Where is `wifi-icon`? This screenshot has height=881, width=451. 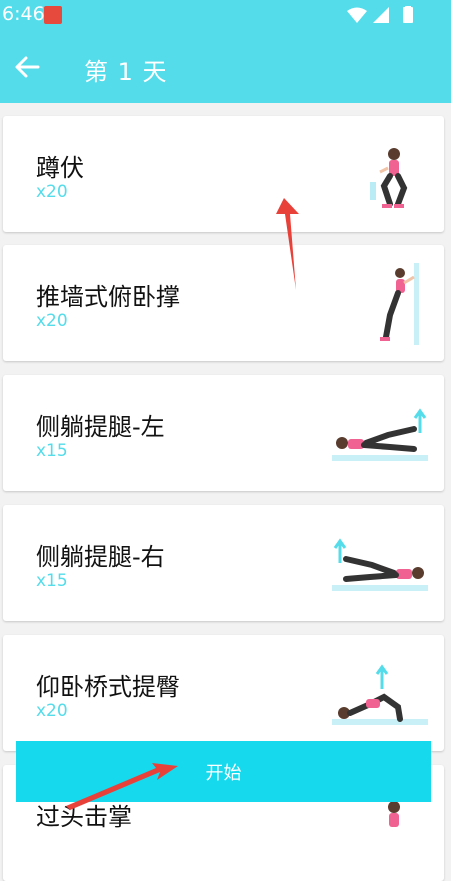
wifi-icon is located at coordinates (357, 15).